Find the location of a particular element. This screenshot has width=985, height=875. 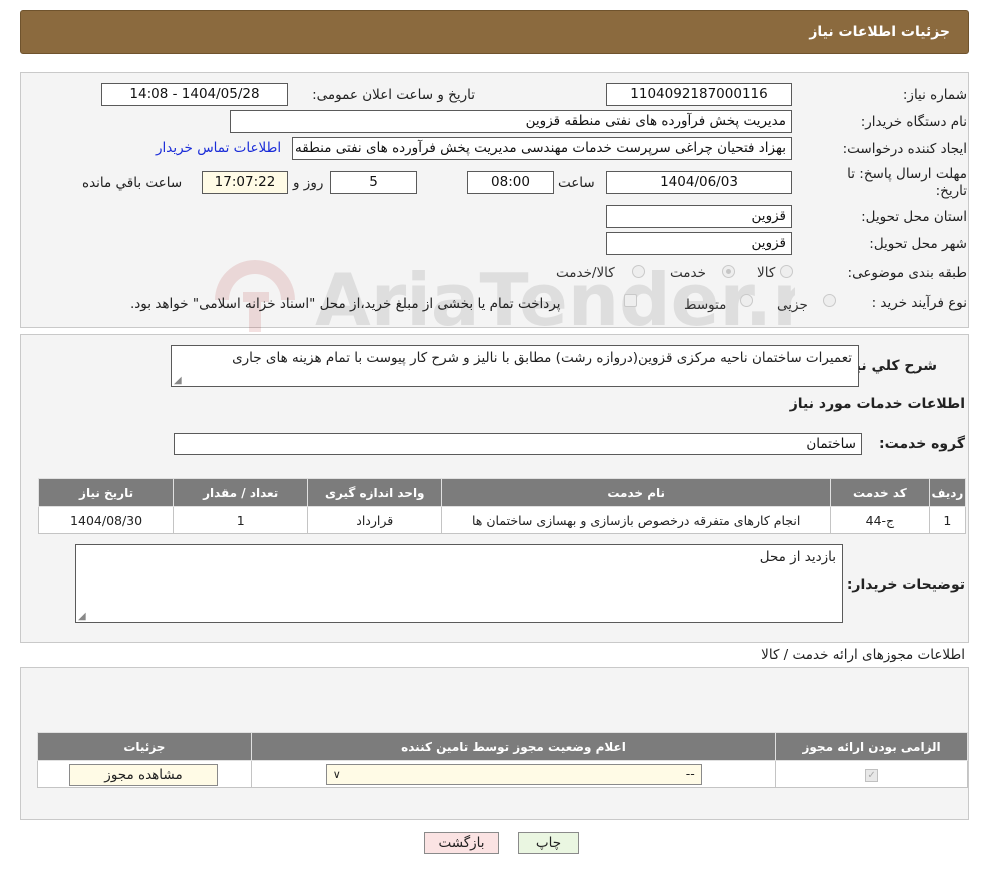

cell-permit-required: ✓ is located at coordinates (871, 774).